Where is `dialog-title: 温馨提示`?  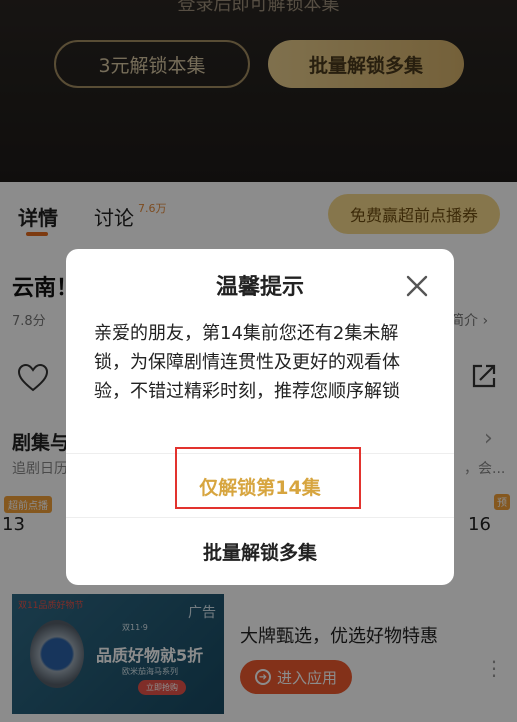
dialog-title: 温馨提示 is located at coordinates (259, 287).